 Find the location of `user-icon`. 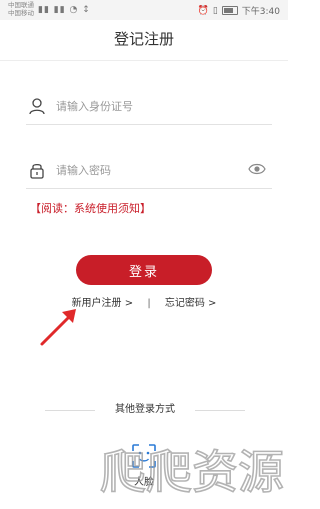

user-icon is located at coordinates (37, 106).